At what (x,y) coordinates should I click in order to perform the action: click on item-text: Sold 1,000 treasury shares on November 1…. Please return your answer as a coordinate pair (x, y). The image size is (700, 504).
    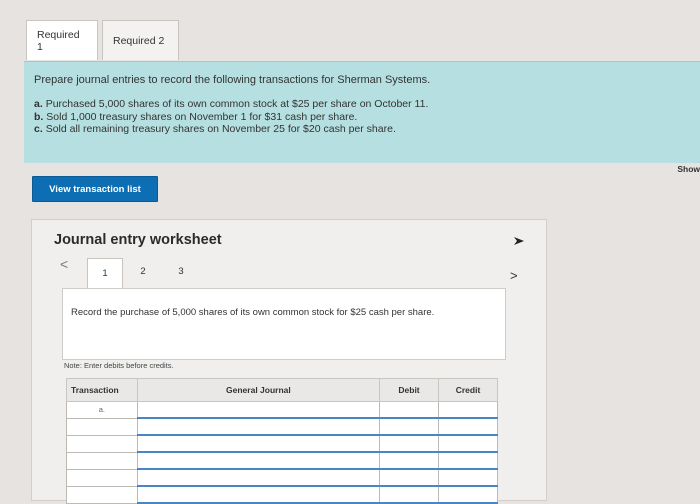
    Looking at the image, I should click on (202, 116).